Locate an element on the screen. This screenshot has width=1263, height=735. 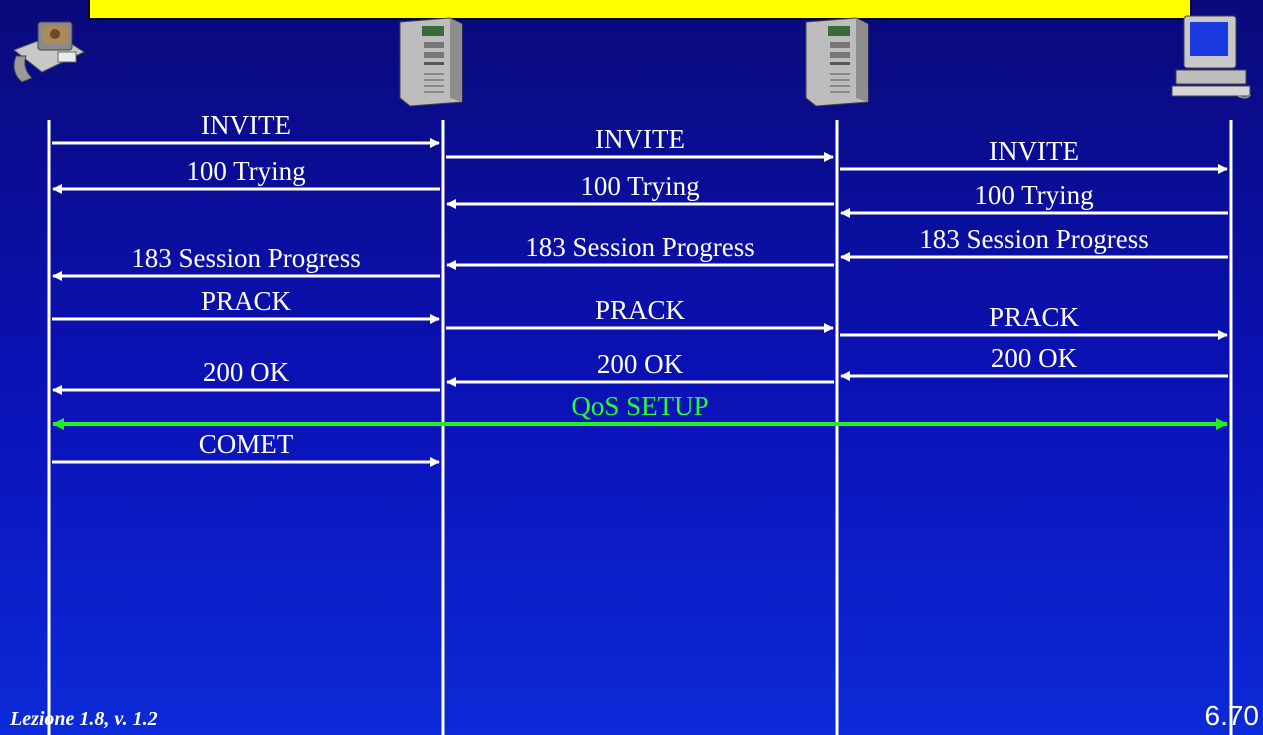
message-label-2: 183 Session Progress is located at coordinates (246, 258).